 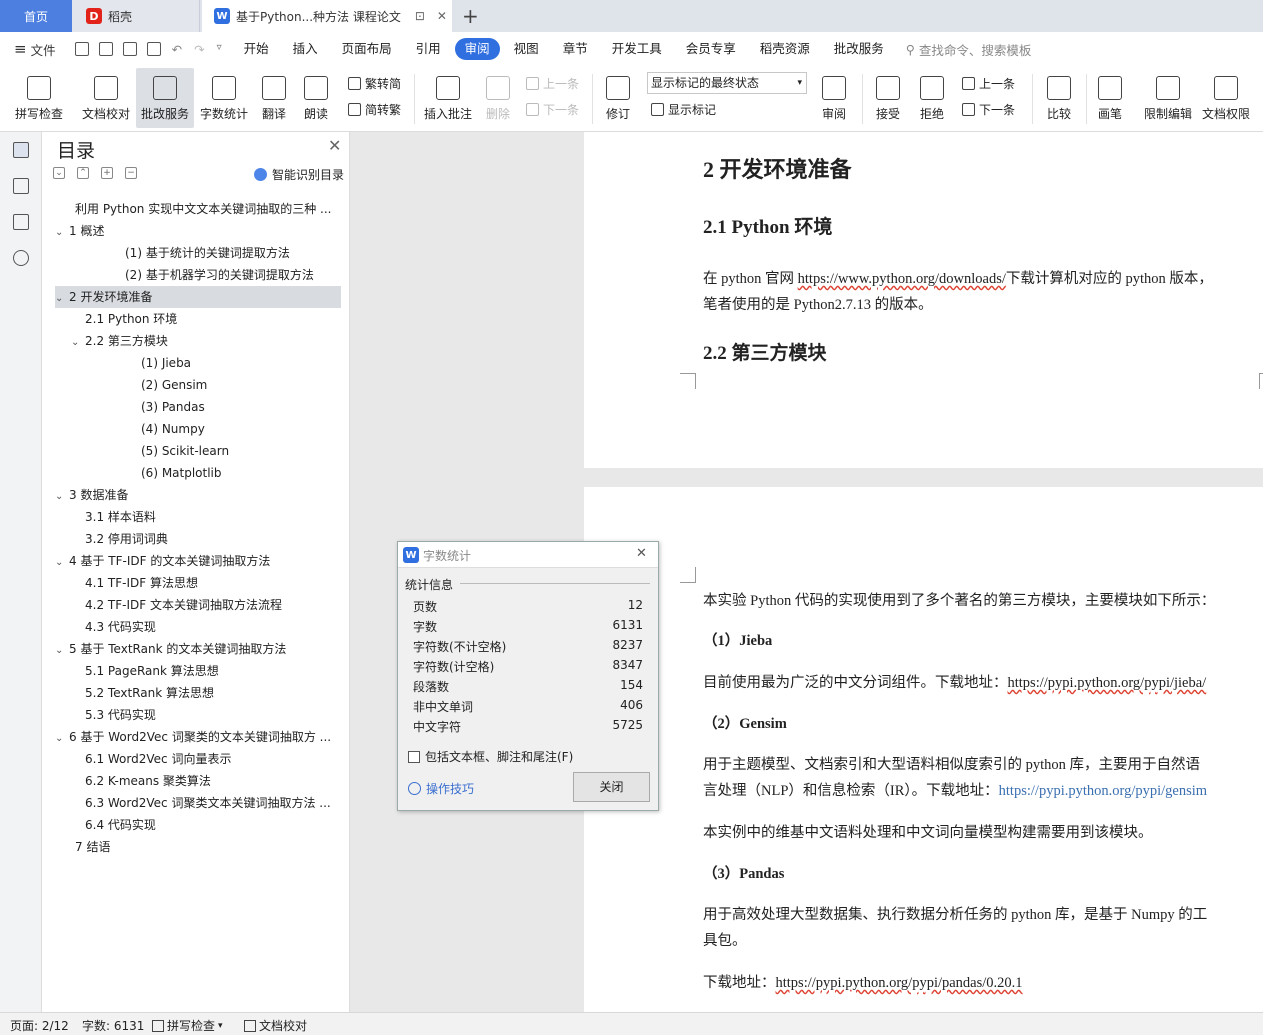 What do you see at coordinates (428, 49) in the screenshot?
I see `menu-tab-3: 引用` at bounding box center [428, 49].